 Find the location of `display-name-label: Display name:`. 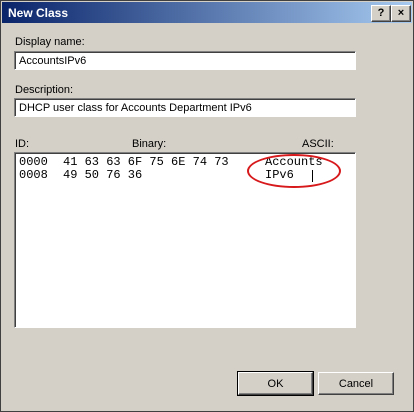

display-name-label: Display name: is located at coordinates (50, 42).